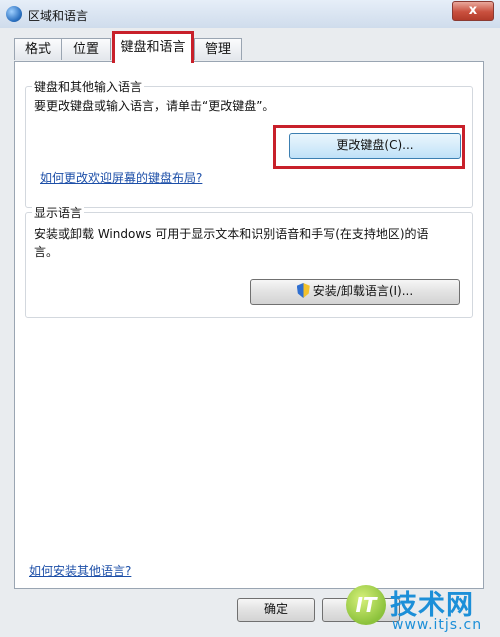 Image resolution: width=500 pixels, height=637 pixels. I want to click on display-description-line-1: 安装或卸载 Windows 可用于显示文本和识别语音和手写(在支持地区)的语, so click(231, 234).